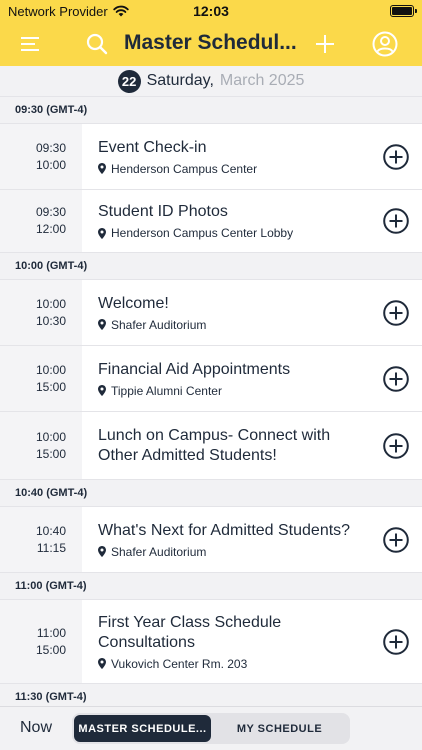  I want to click on event-time: 11:00 15:00, so click(41, 641).